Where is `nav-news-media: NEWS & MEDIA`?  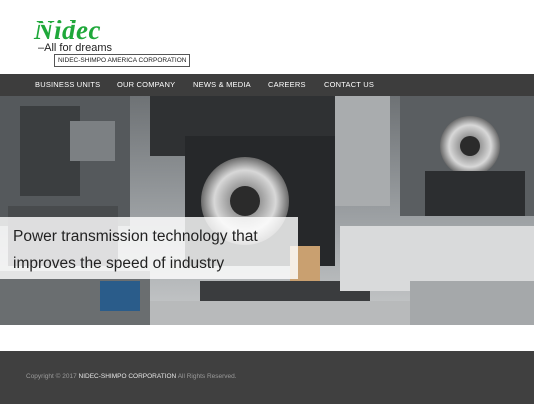 nav-news-media: NEWS & MEDIA is located at coordinates (222, 85).